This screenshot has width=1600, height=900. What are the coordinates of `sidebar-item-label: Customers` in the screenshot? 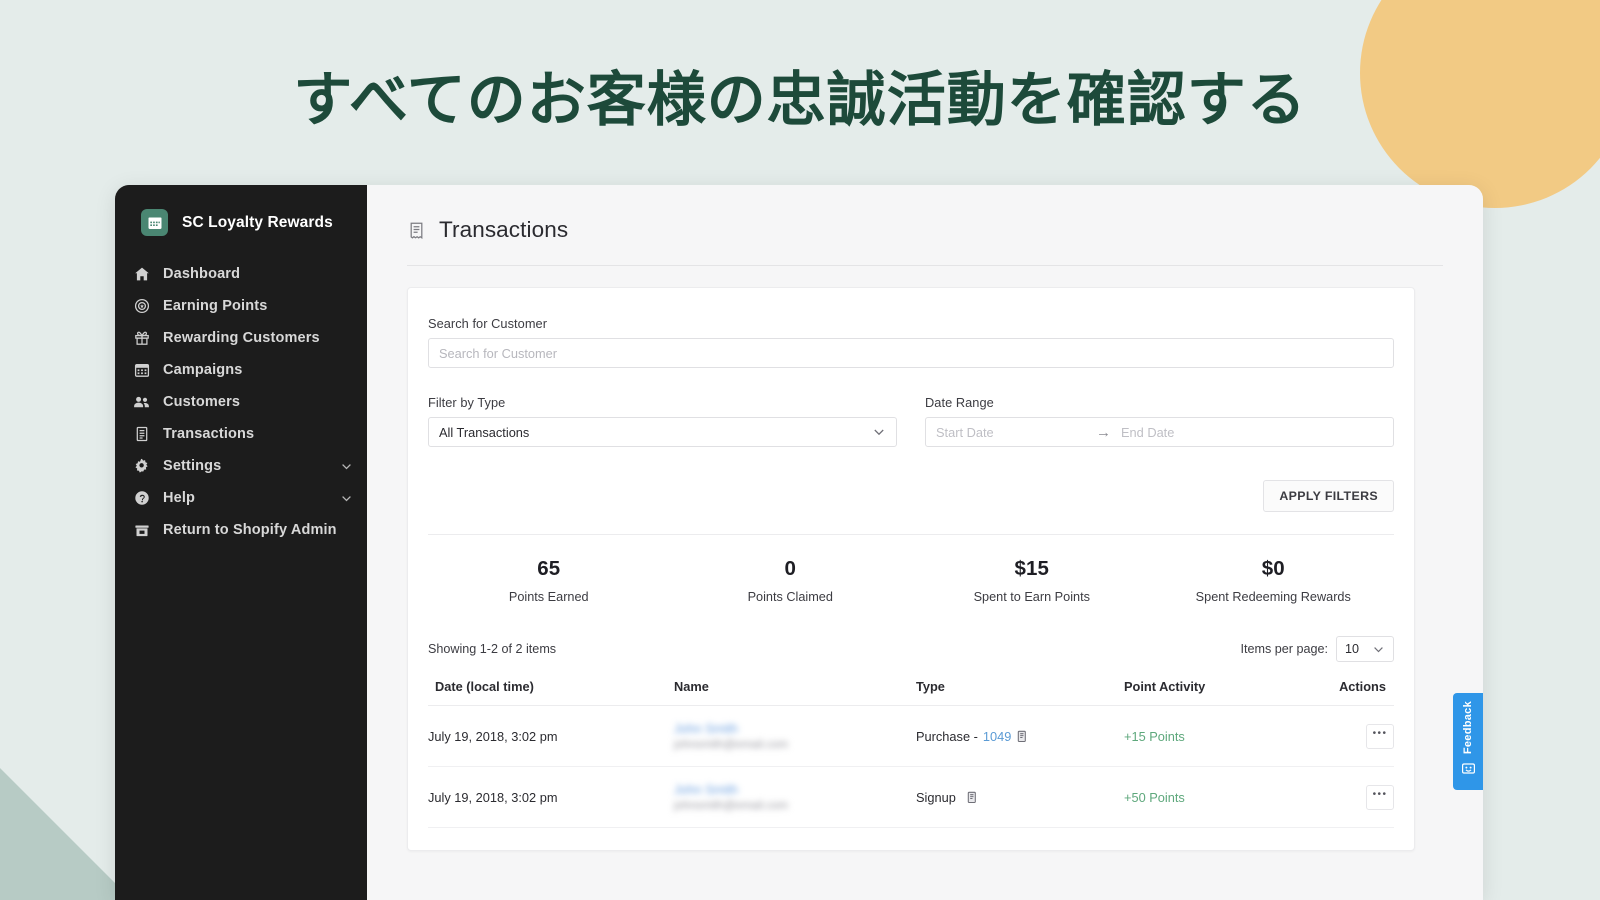 It's located at (202, 402).